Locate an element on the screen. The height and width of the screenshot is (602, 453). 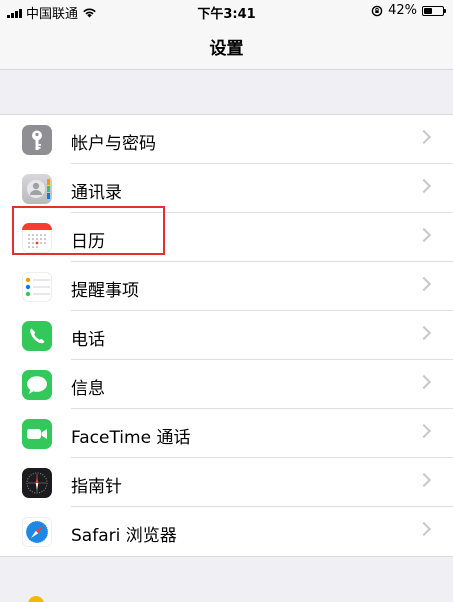
settings-row-phone: 电话 is located at coordinates (226, 335).